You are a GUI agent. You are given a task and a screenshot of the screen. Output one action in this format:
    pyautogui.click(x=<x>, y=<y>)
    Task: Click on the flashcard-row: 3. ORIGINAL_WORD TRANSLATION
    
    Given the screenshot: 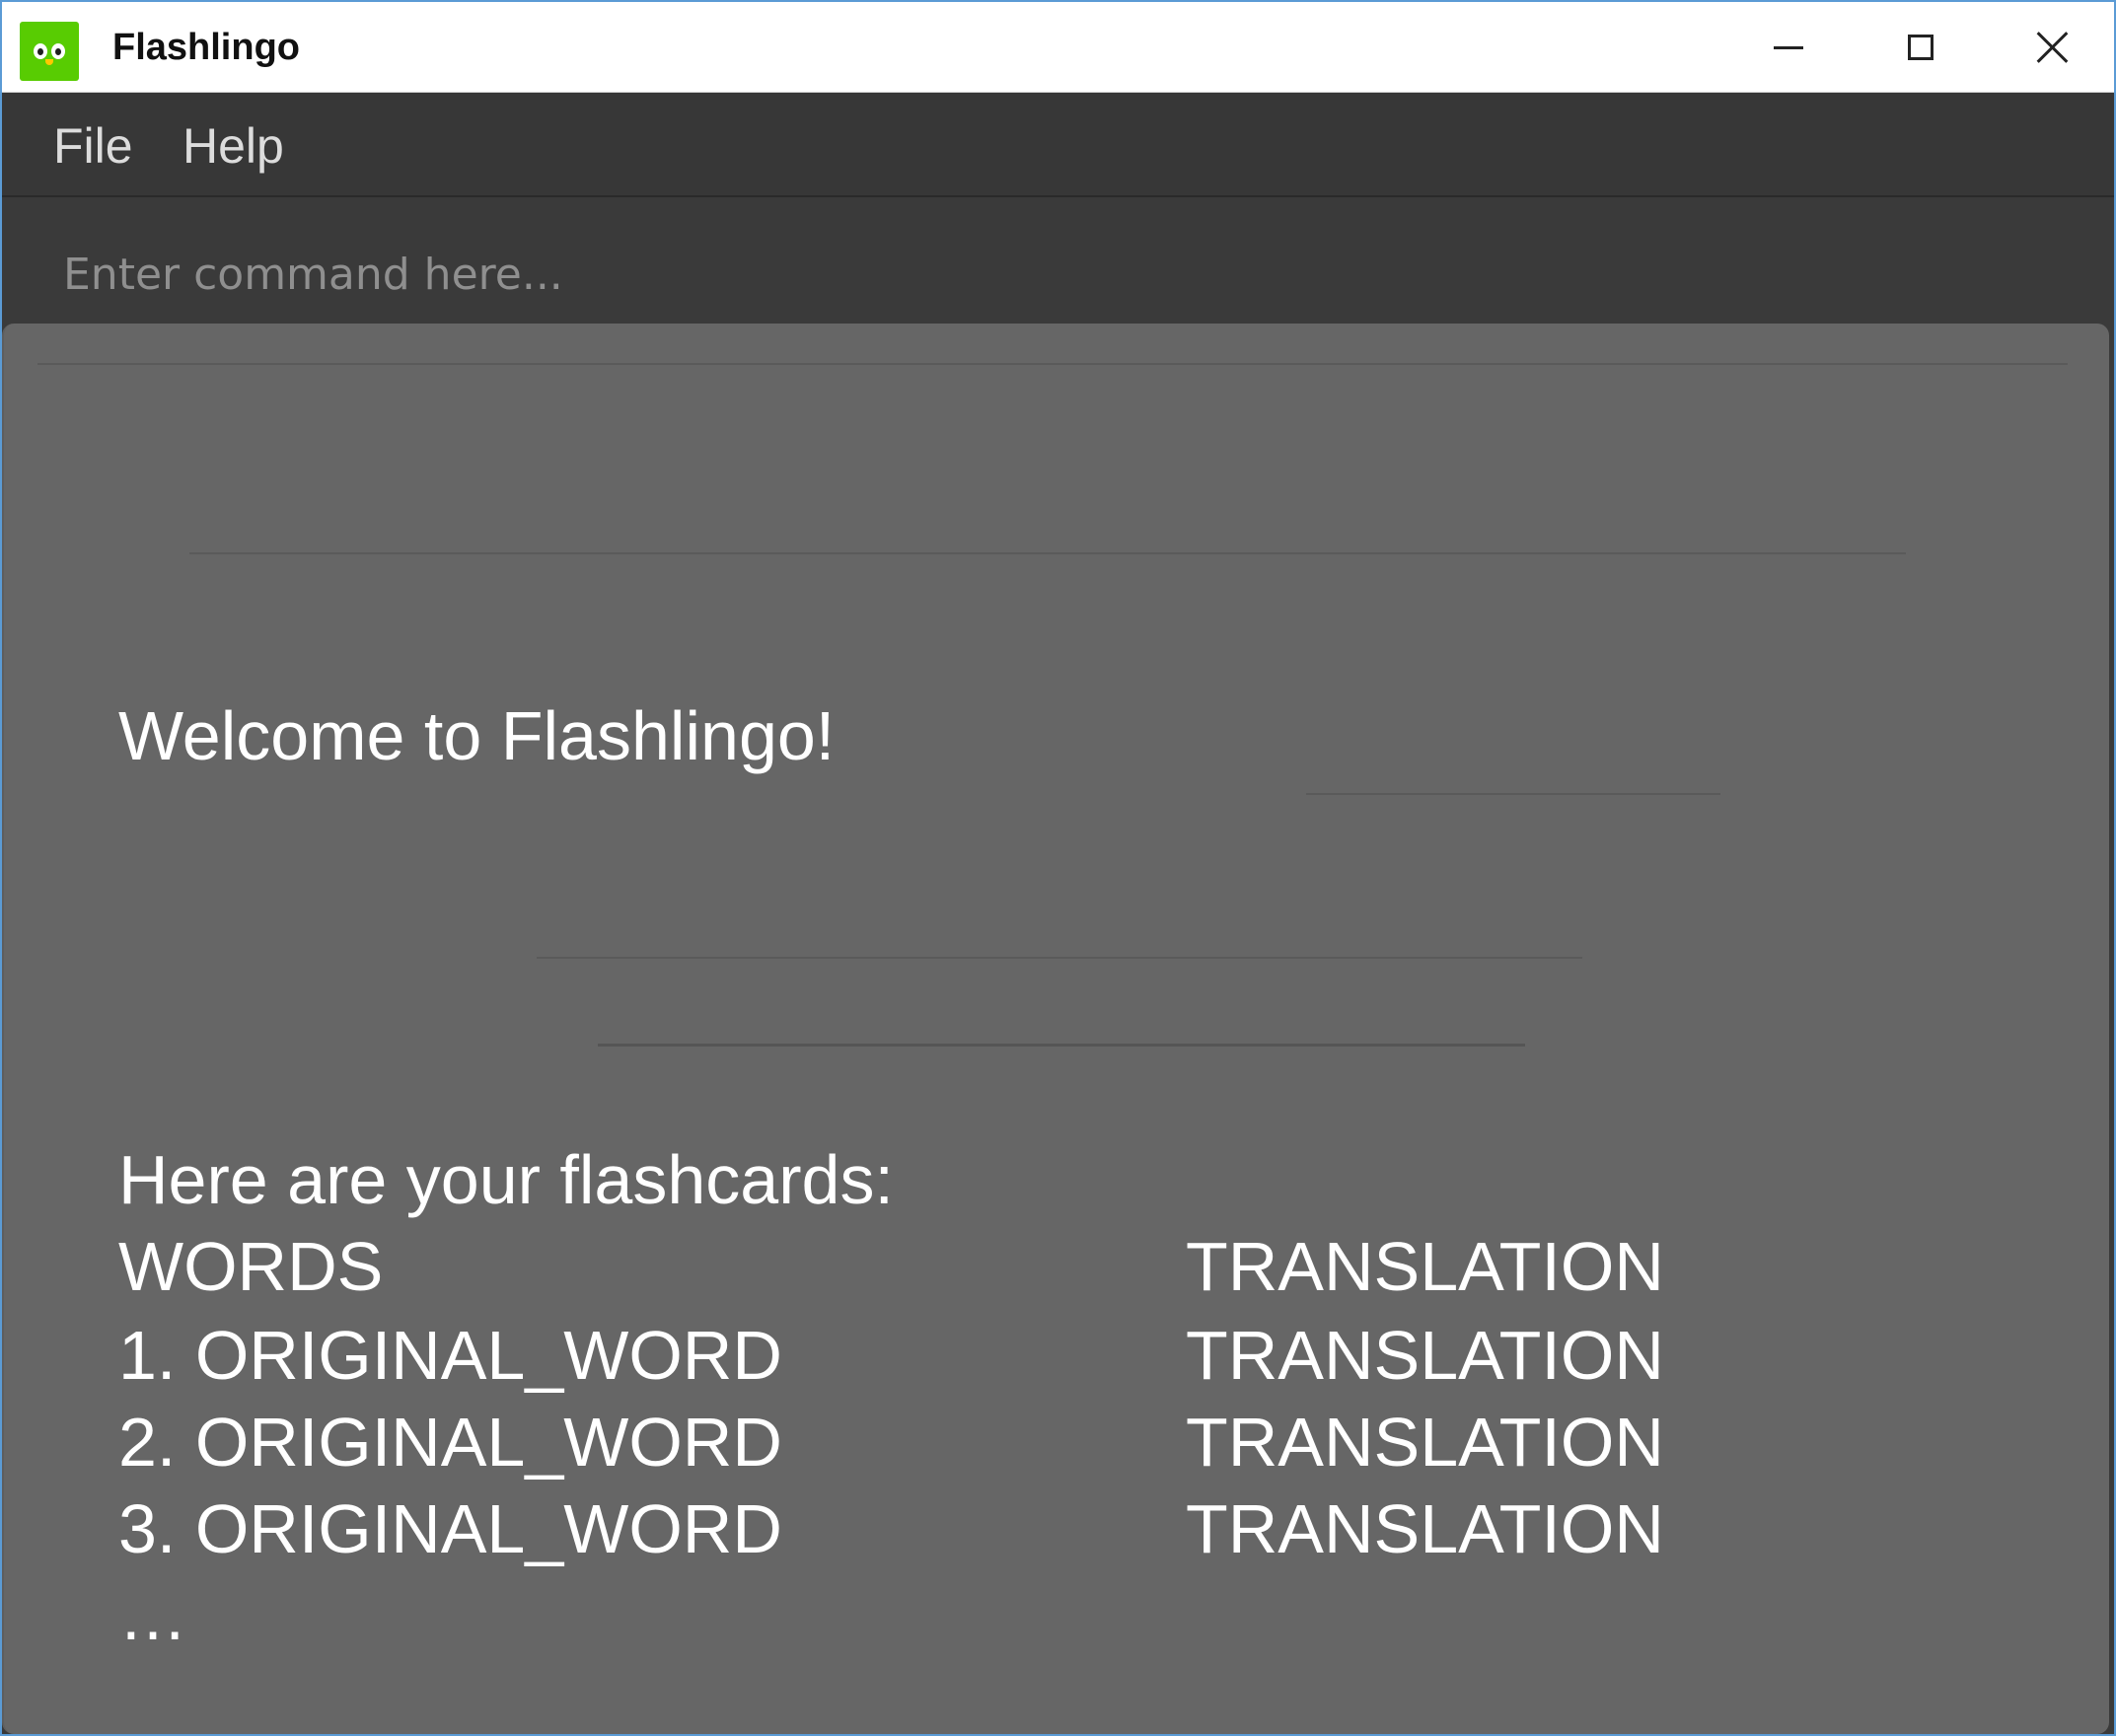 What is the action you would take?
    pyautogui.click(x=956, y=1528)
    